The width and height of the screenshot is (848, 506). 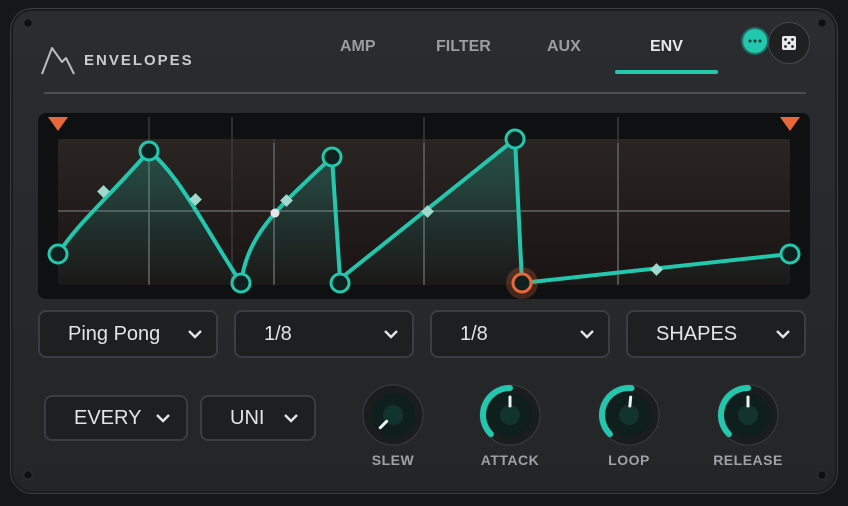 I want to click on loop-knob, so click(x=629, y=415).